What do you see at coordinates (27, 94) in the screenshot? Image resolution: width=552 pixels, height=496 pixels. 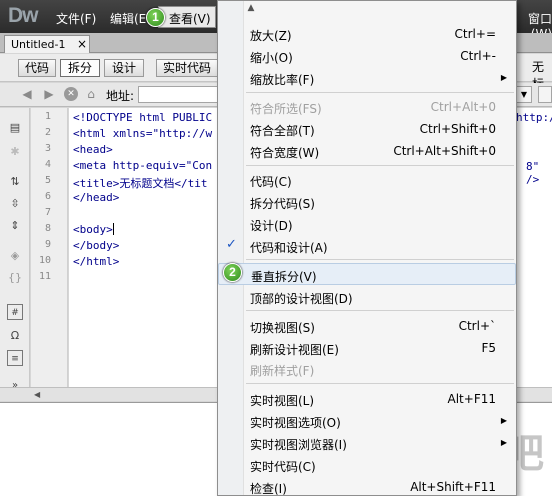 I see `back-icon: ◀` at bounding box center [27, 94].